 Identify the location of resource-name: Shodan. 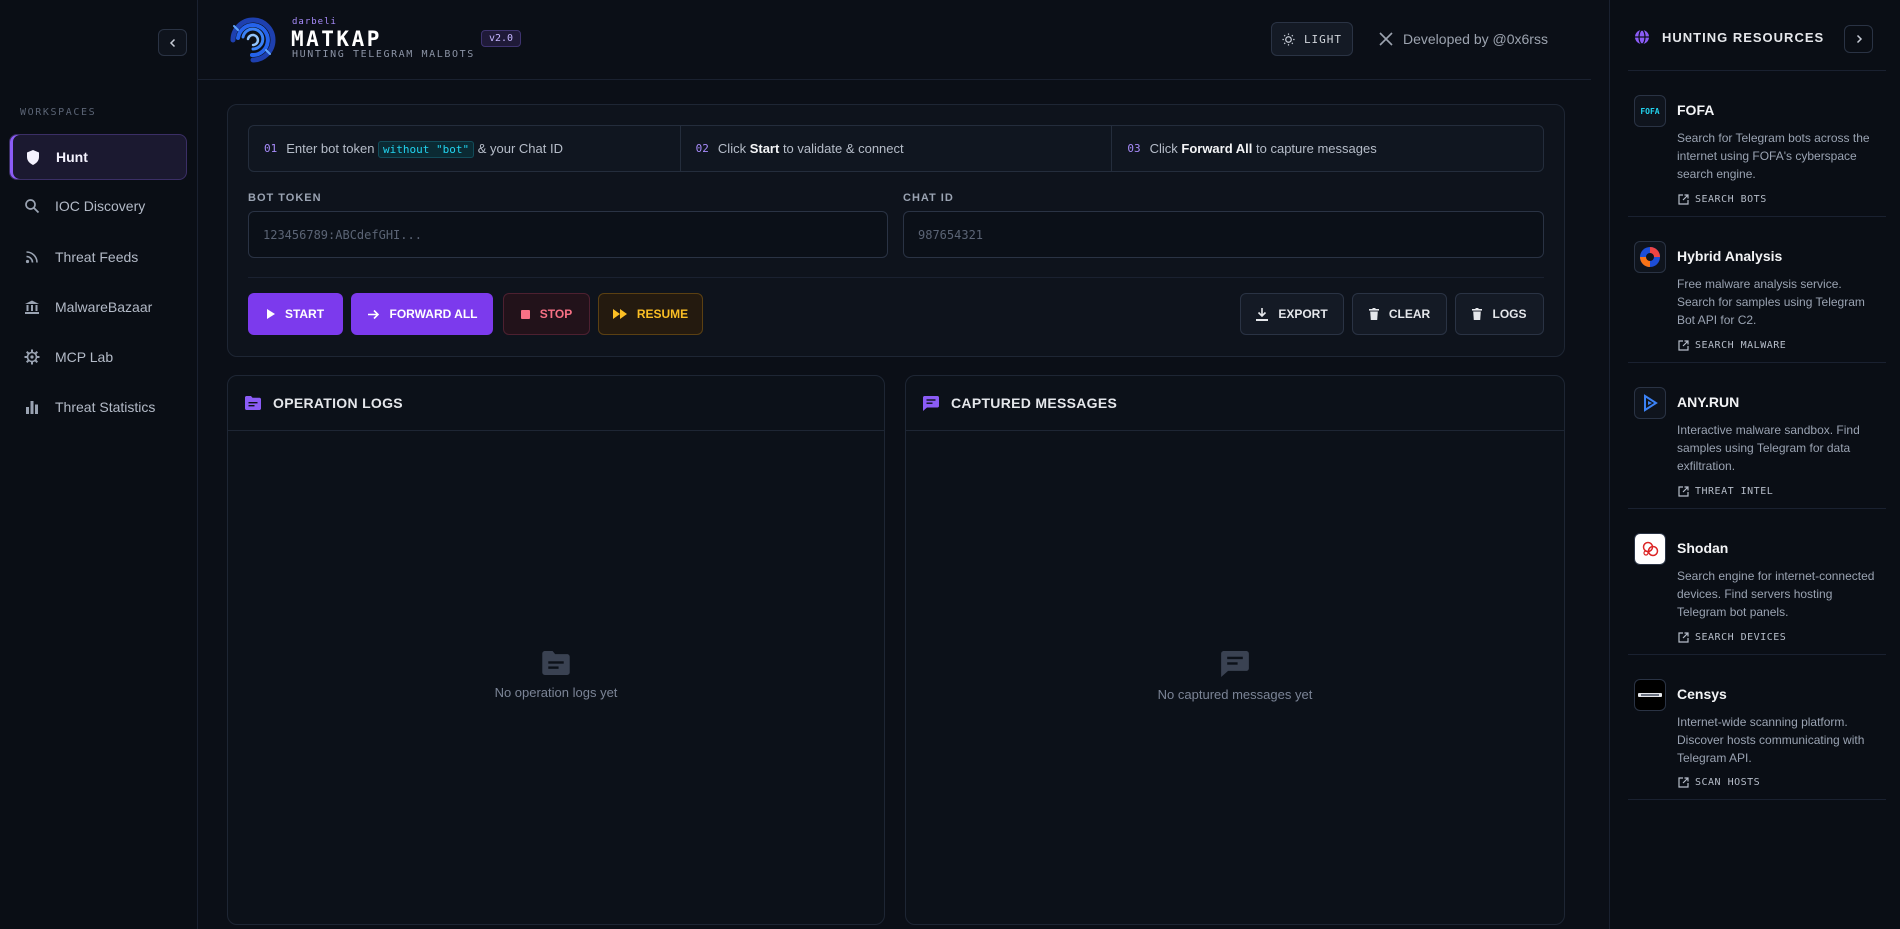
(1703, 548).